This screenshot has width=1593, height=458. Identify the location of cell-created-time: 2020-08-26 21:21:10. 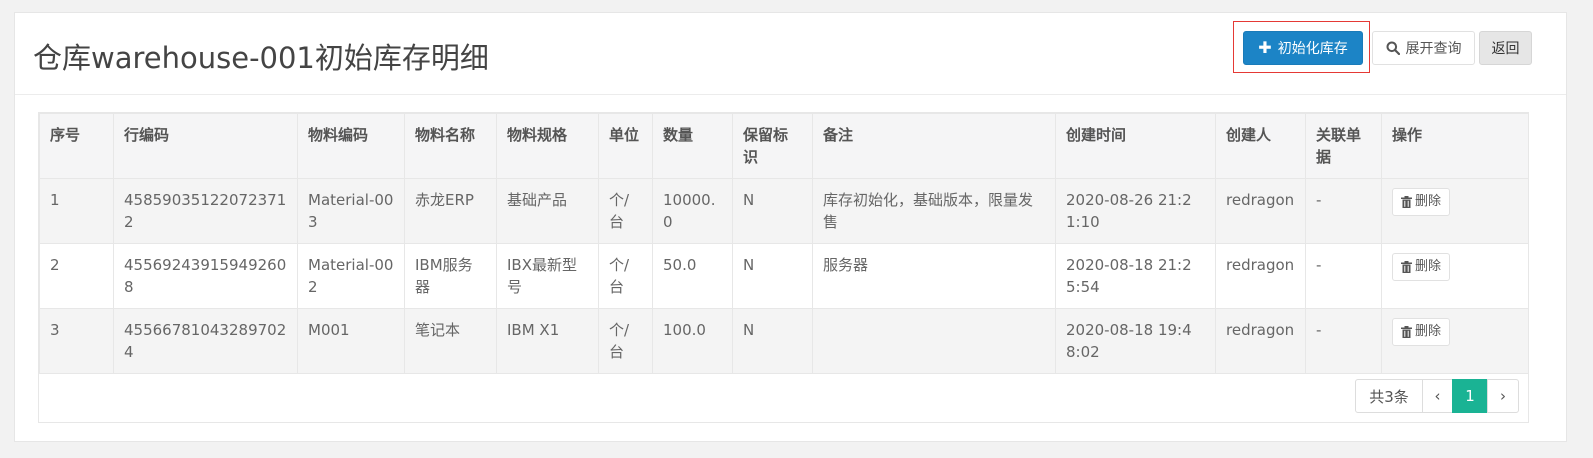
(1135, 211).